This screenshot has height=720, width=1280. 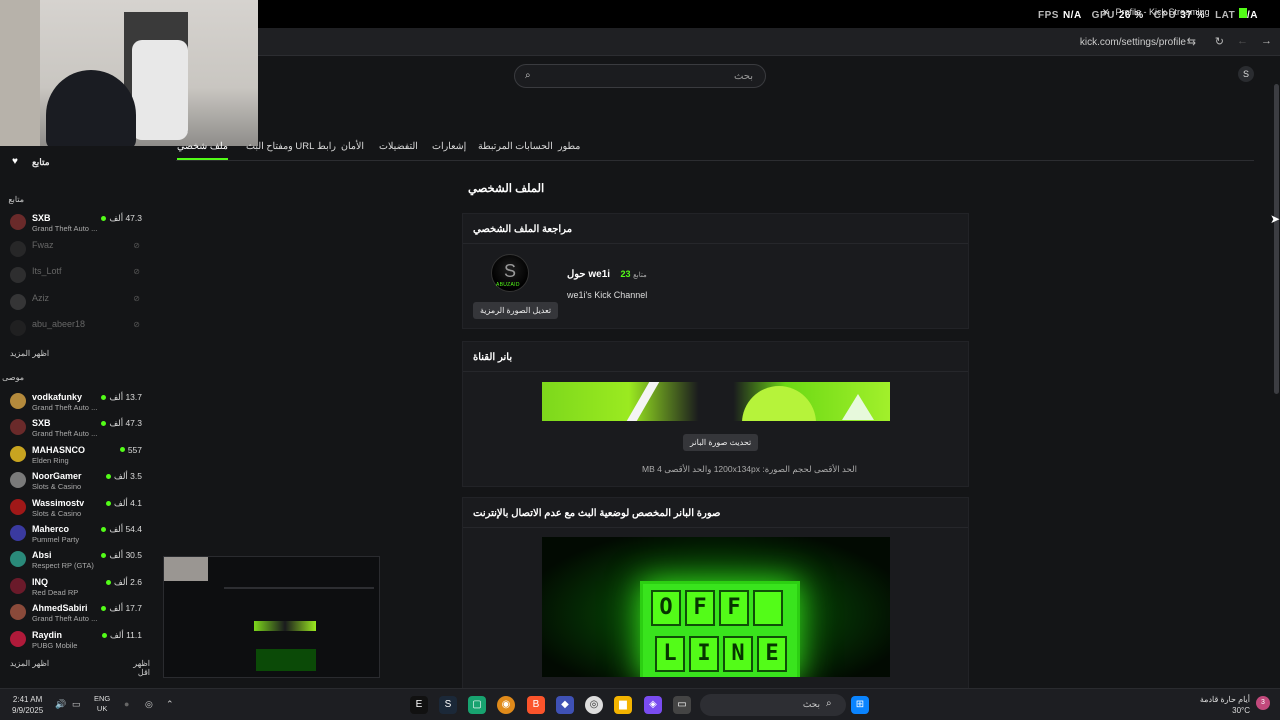 What do you see at coordinates (1225, 705) in the screenshot?
I see `weather-widget: أيام حارة قادمة 30°C` at bounding box center [1225, 705].